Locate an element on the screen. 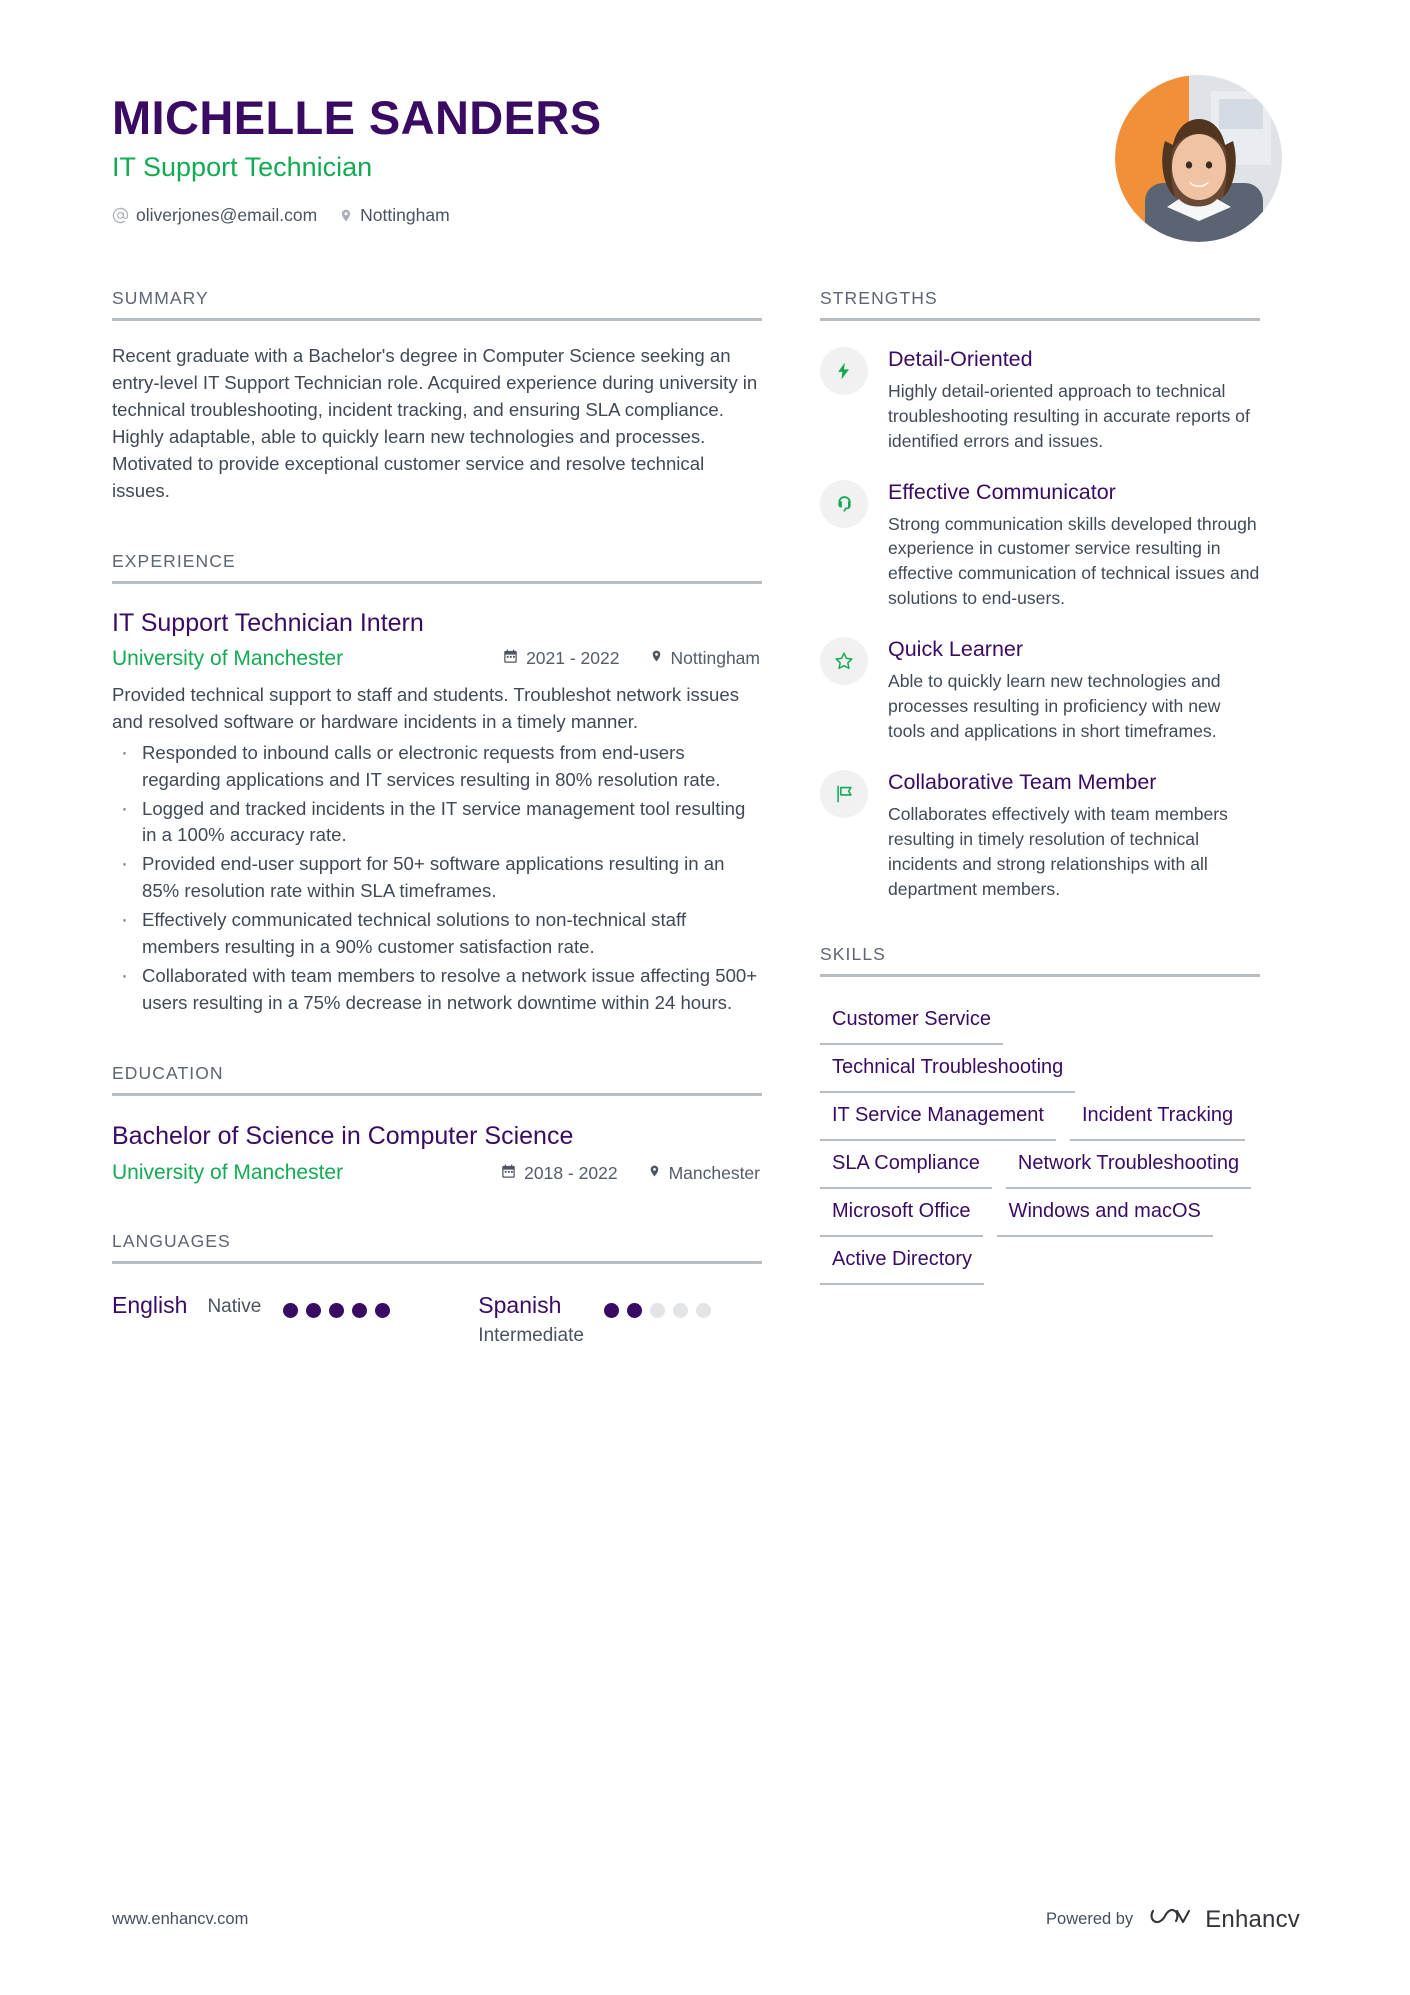  skill-tag: SLA Compliance is located at coordinates (906, 1165).